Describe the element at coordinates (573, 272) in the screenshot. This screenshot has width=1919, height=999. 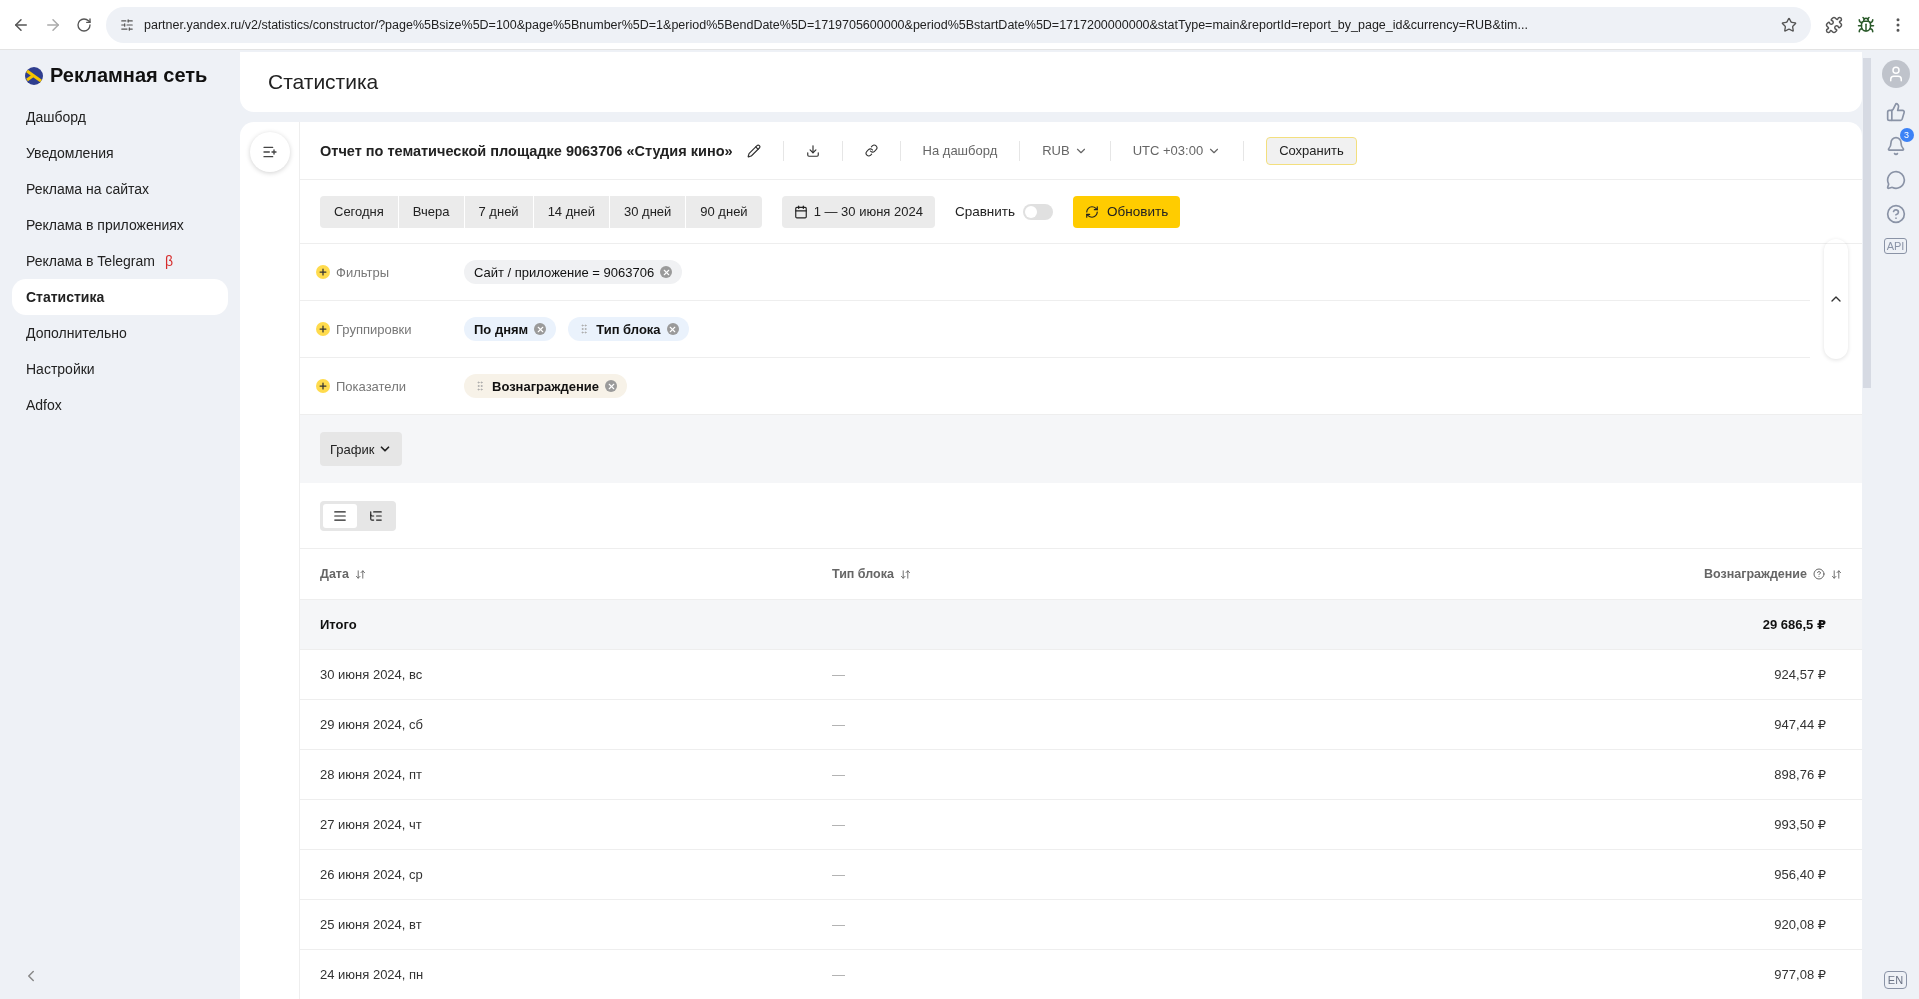
I see `chip: Сайт / приложение = 9063706` at that location.